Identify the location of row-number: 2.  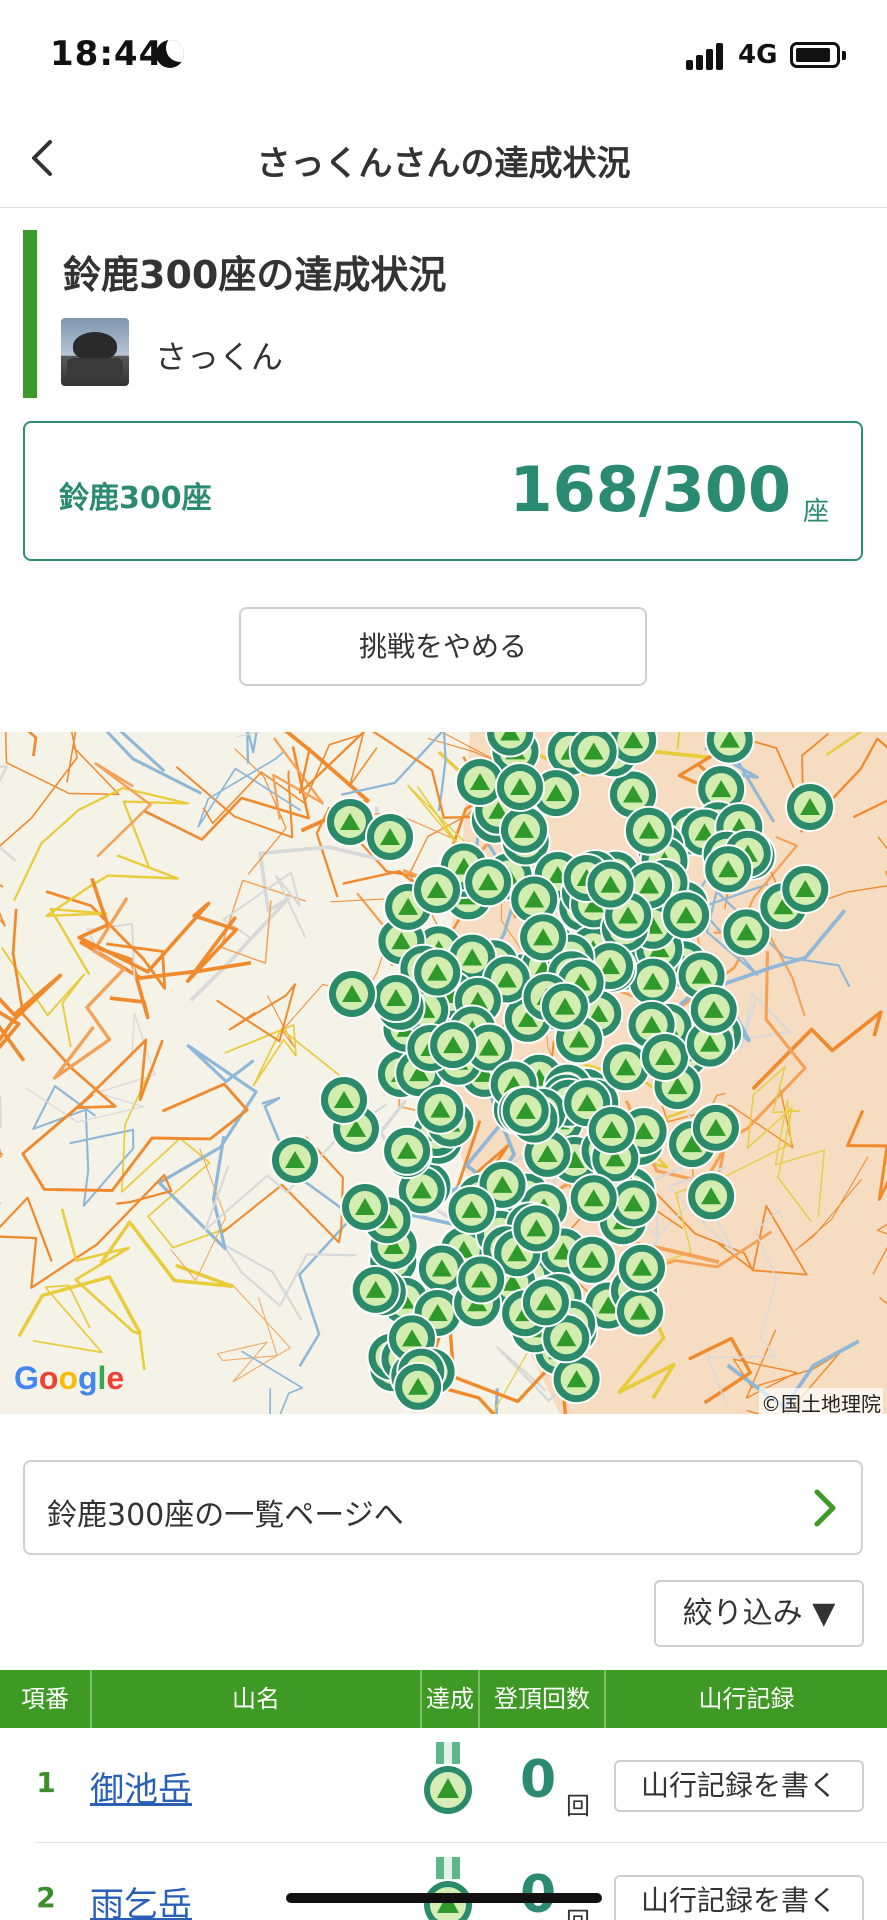
(46, 1897).